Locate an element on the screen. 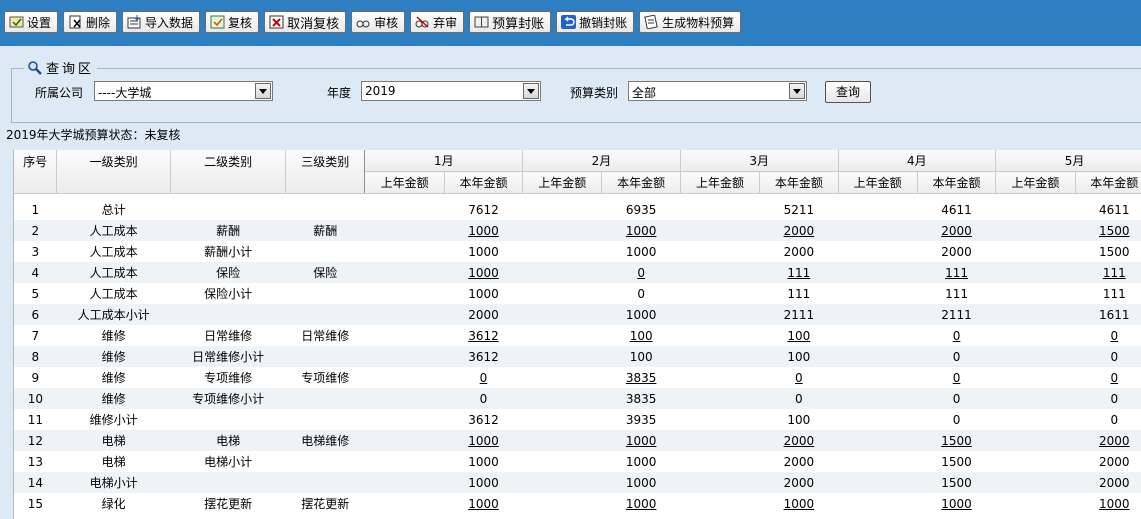 This screenshot has height=519, width=1141. unaudit-label: 弃审 is located at coordinates (445, 22).